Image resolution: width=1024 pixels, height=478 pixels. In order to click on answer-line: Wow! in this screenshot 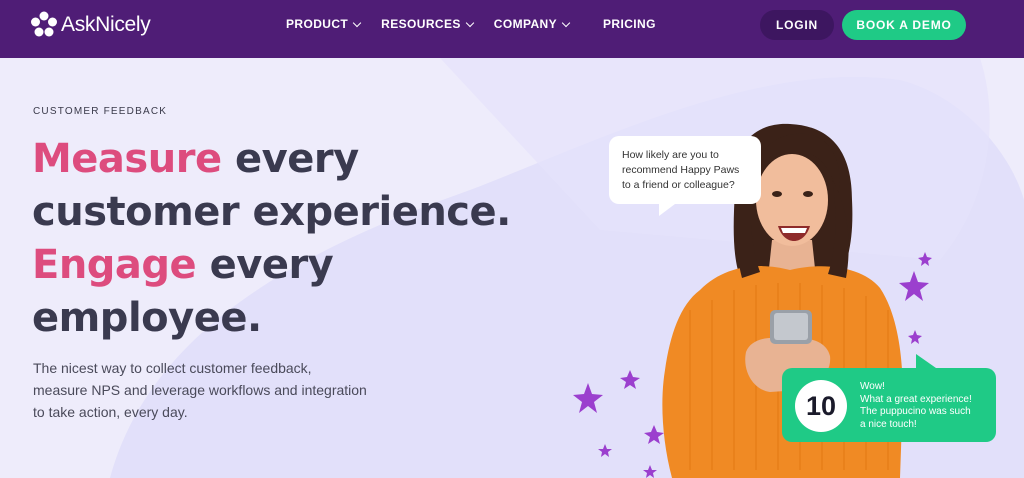, I will do `click(872, 386)`.